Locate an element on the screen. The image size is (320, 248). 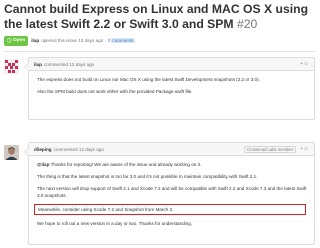
identicon-avatar-icon is located at coordinates (11, 66).